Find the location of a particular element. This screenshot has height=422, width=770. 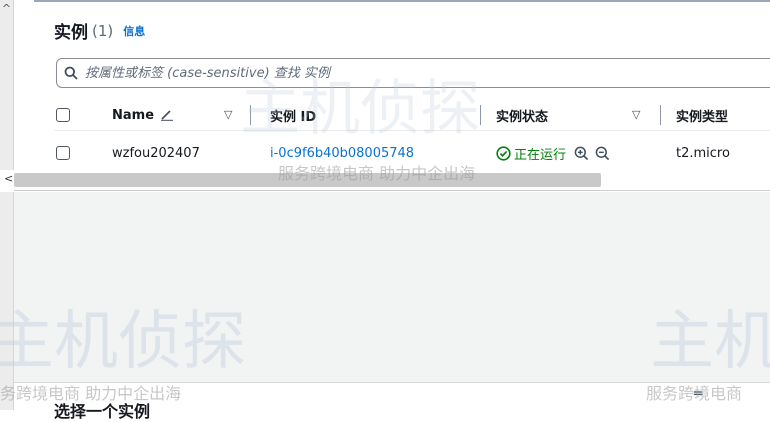

search-bar is located at coordinates (413, 73).